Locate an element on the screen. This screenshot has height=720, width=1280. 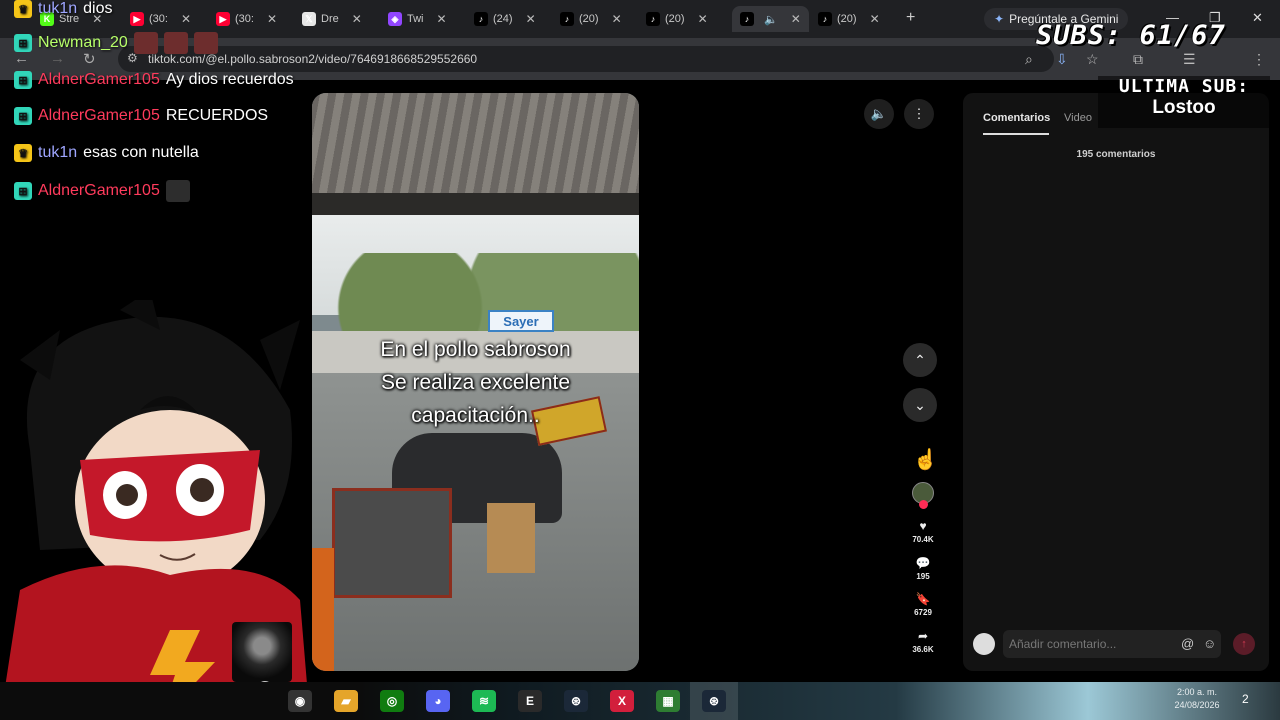
share-button: ➦ 36.6K is located at coordinates (923, 641).